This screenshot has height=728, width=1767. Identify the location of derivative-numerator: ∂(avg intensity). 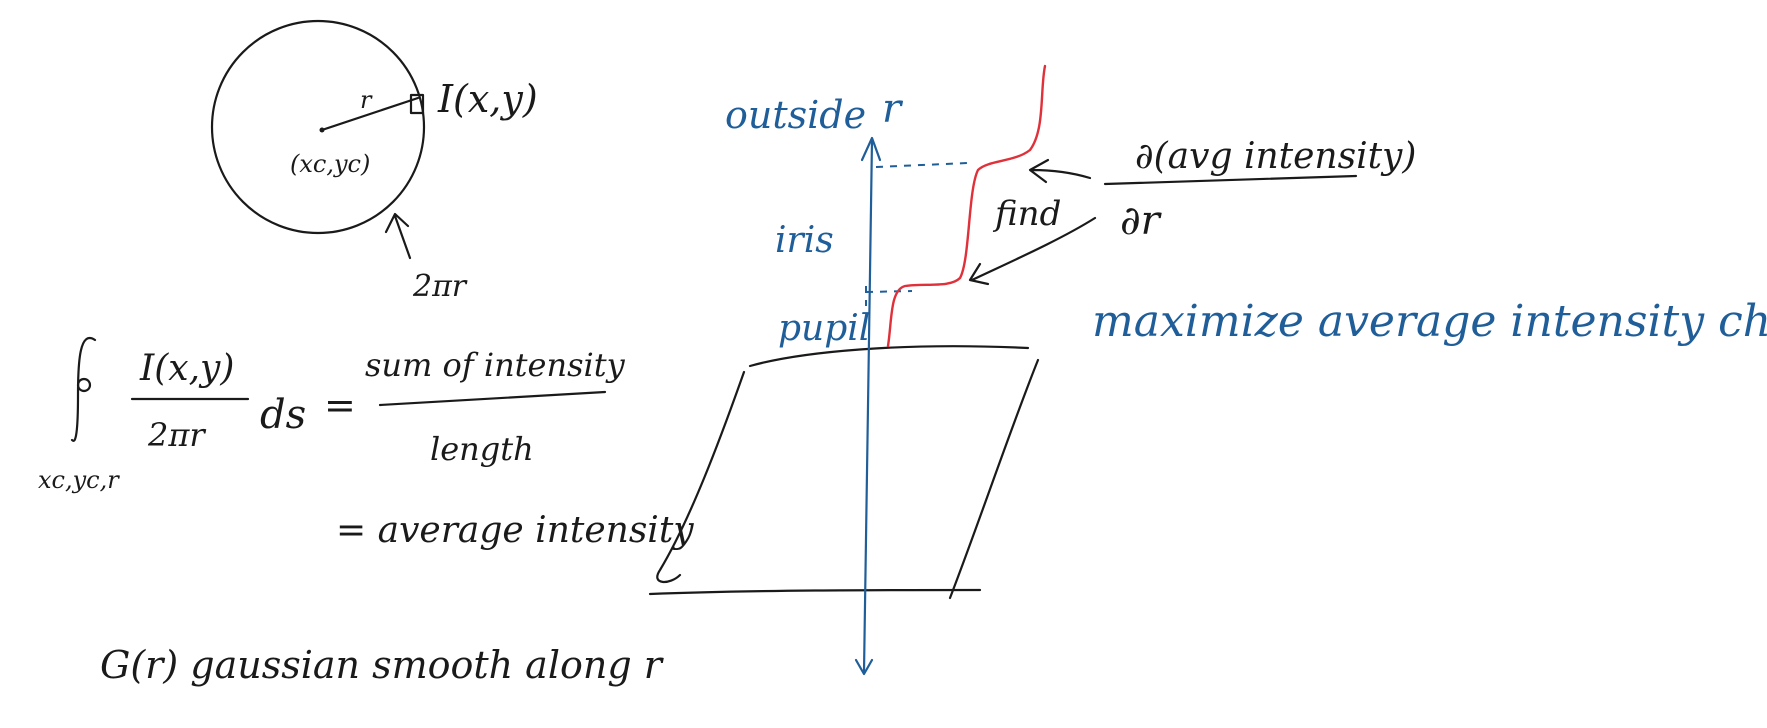
(1275, 156).